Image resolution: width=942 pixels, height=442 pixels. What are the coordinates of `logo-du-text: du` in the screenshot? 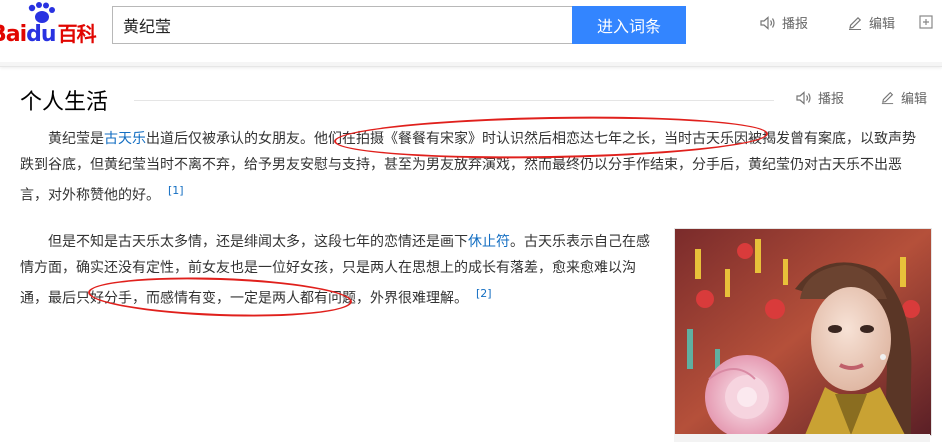 It's located at (41, 34).